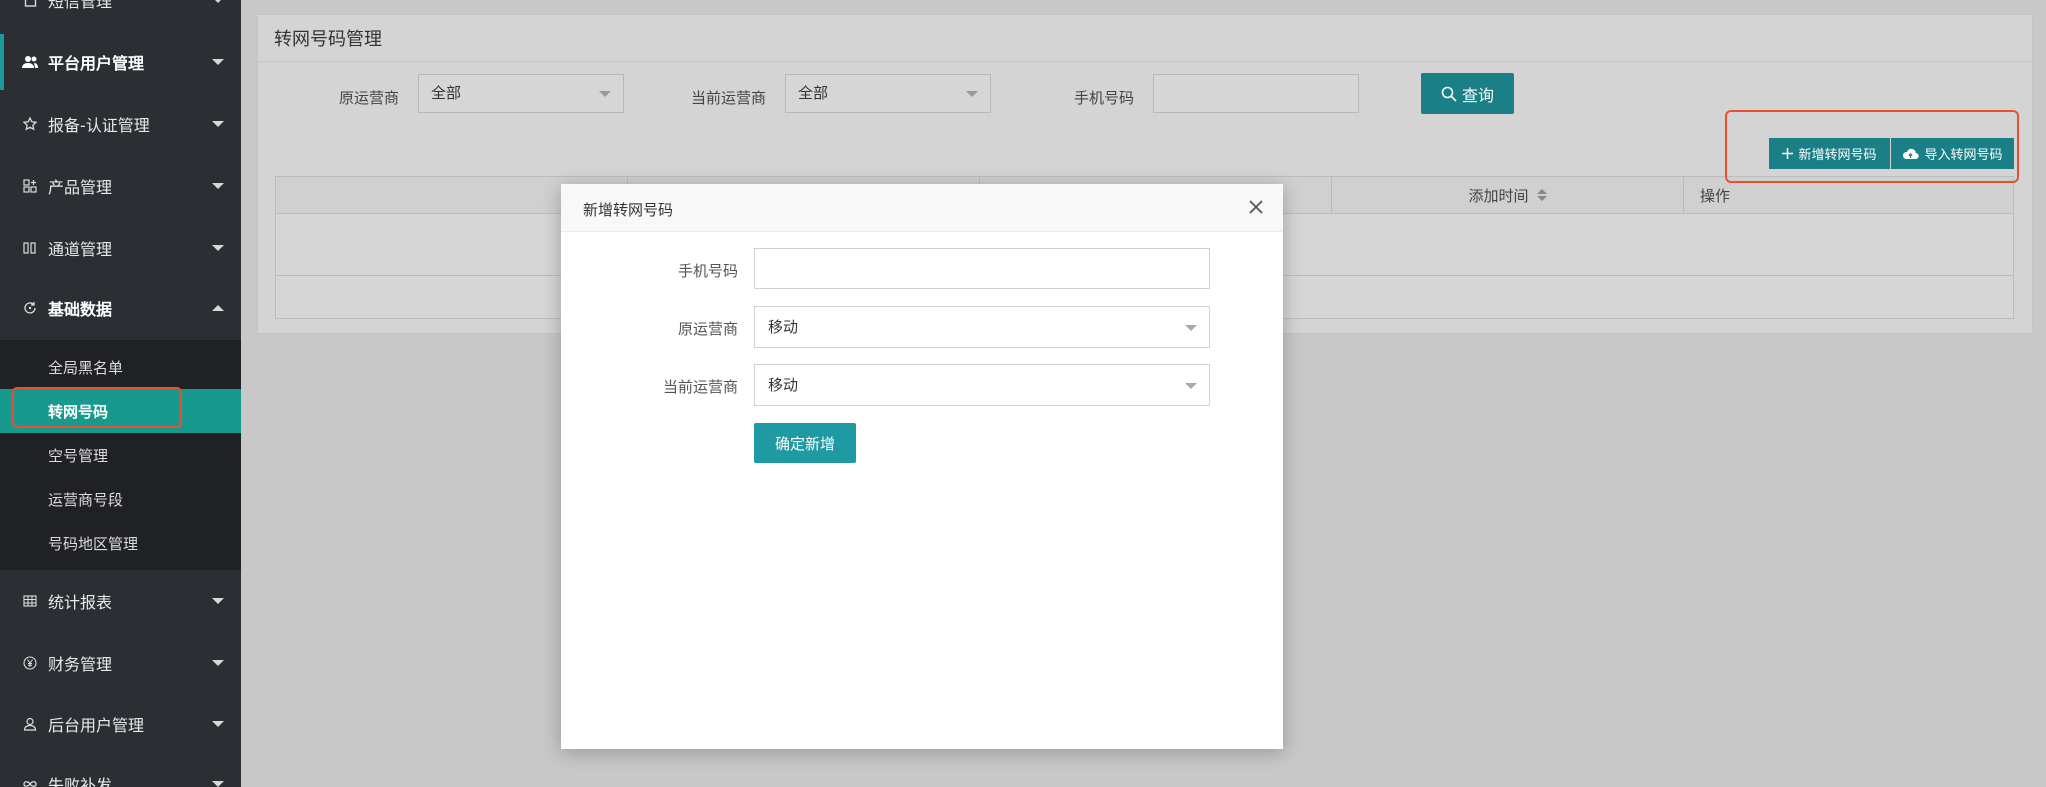  I want to click on phone-filter-input, so click(1256, 93).